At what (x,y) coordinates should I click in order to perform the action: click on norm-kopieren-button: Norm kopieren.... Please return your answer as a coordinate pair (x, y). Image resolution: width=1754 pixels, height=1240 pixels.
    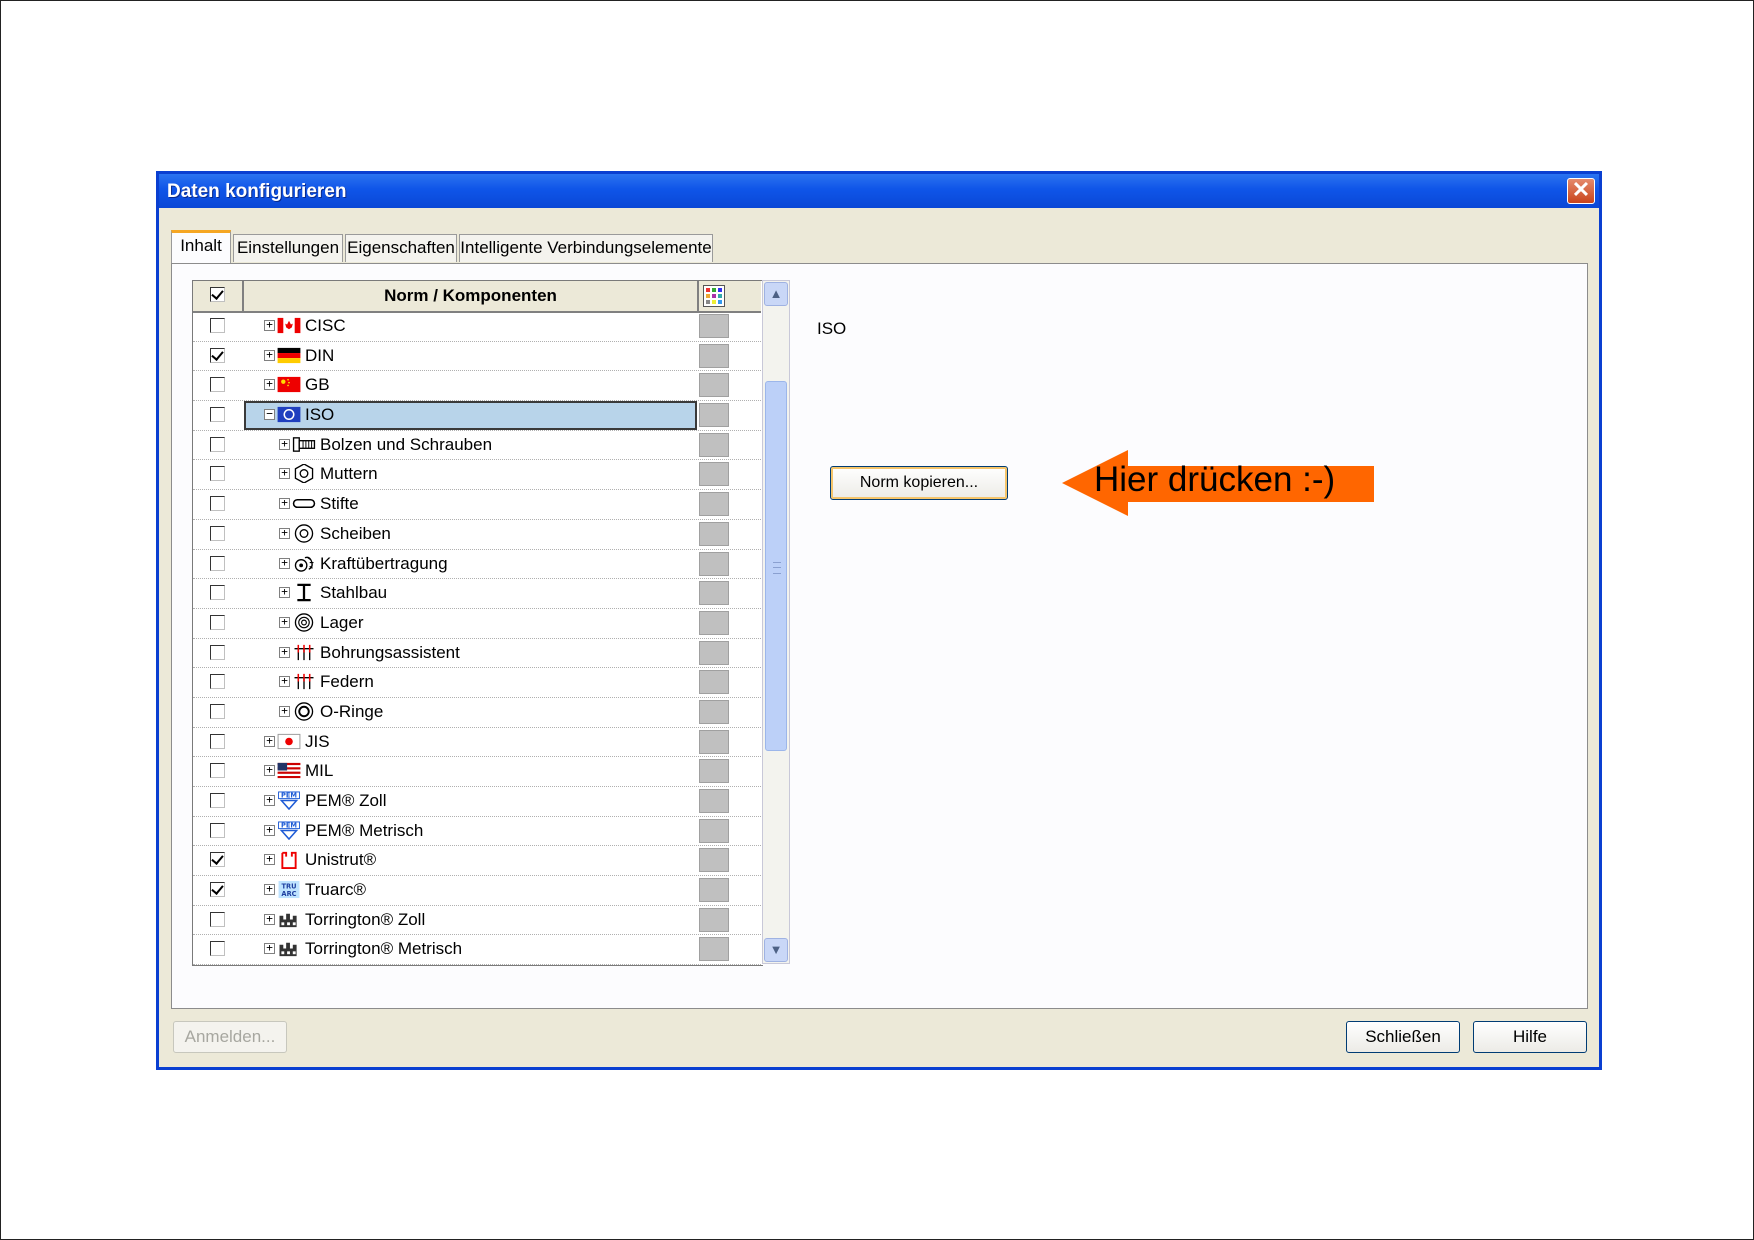
    Looking at the image, I should click on (919, 483).